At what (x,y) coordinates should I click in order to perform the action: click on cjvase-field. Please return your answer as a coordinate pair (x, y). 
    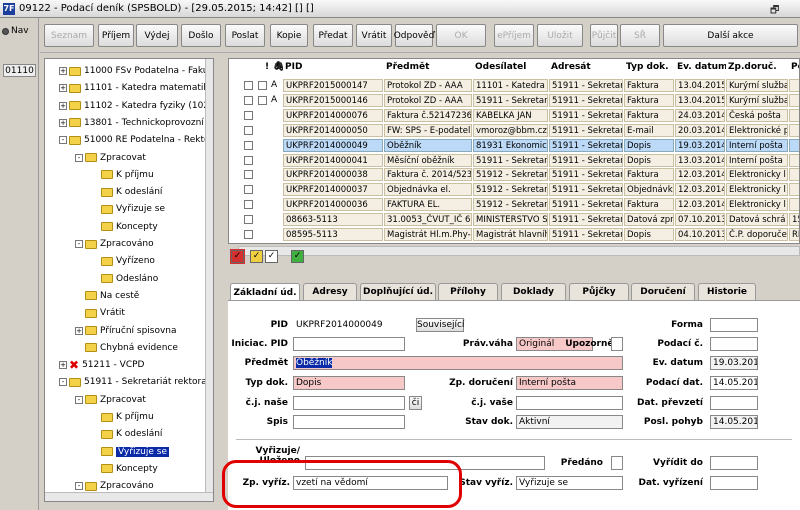
    Looking at the image, I should click on (569, 403).